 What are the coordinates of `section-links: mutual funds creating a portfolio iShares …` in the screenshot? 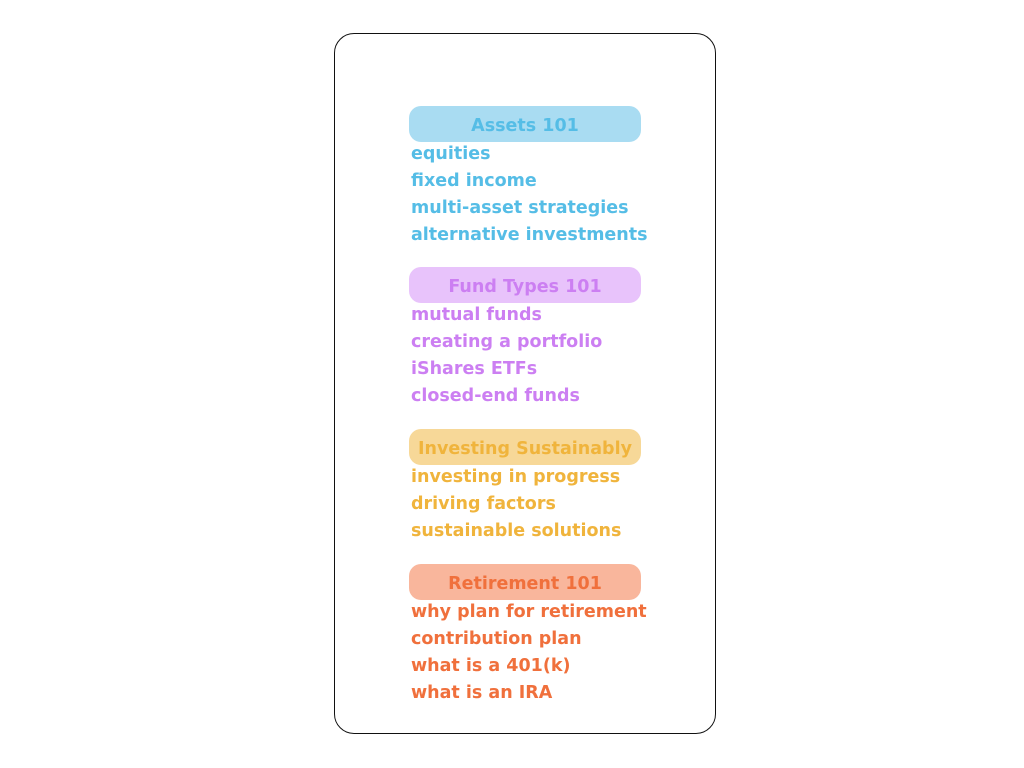 It's located at (541, 356).